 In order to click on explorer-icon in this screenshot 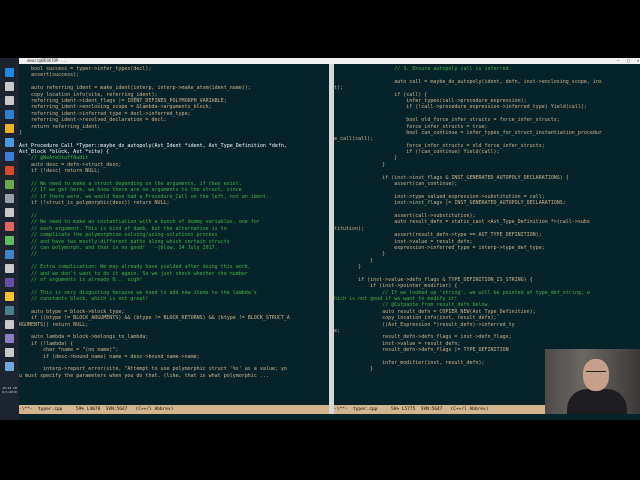, I will do `click(9, 128)`.